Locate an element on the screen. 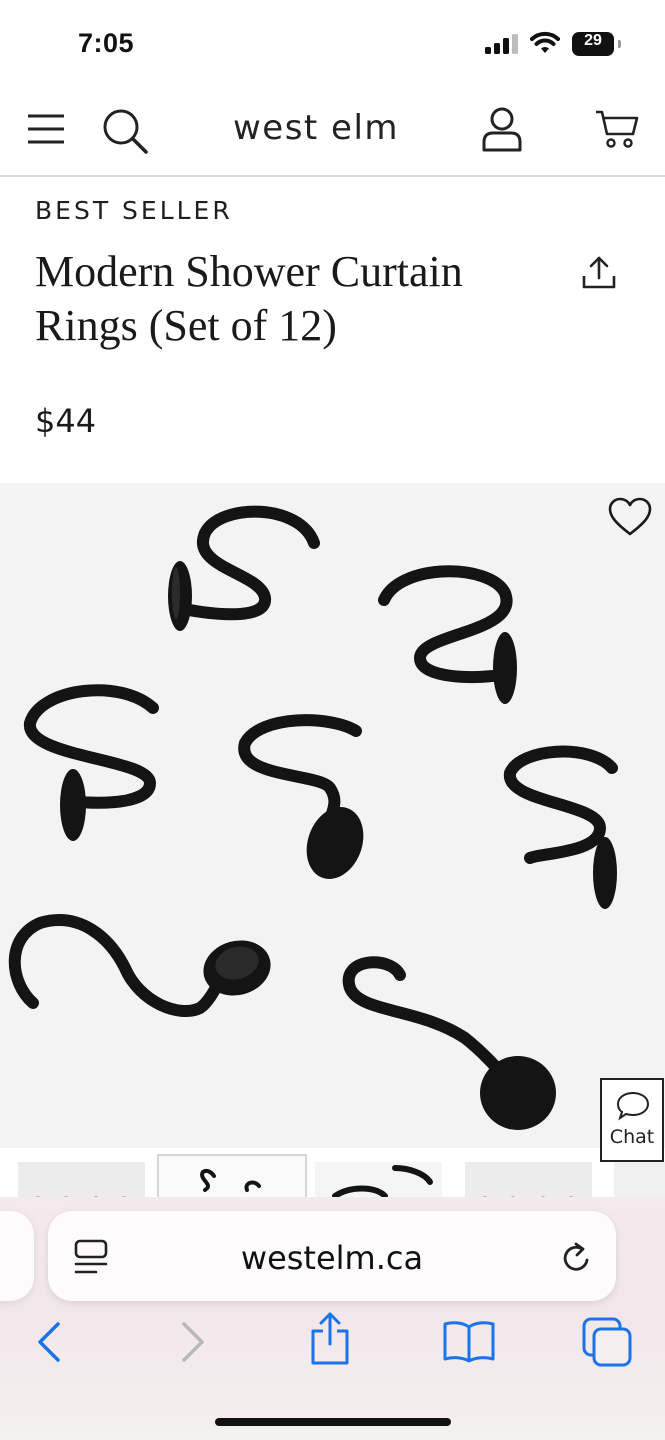 The image size is (665, 1440). battery-level: 29 is located at coordinates (593, 40).